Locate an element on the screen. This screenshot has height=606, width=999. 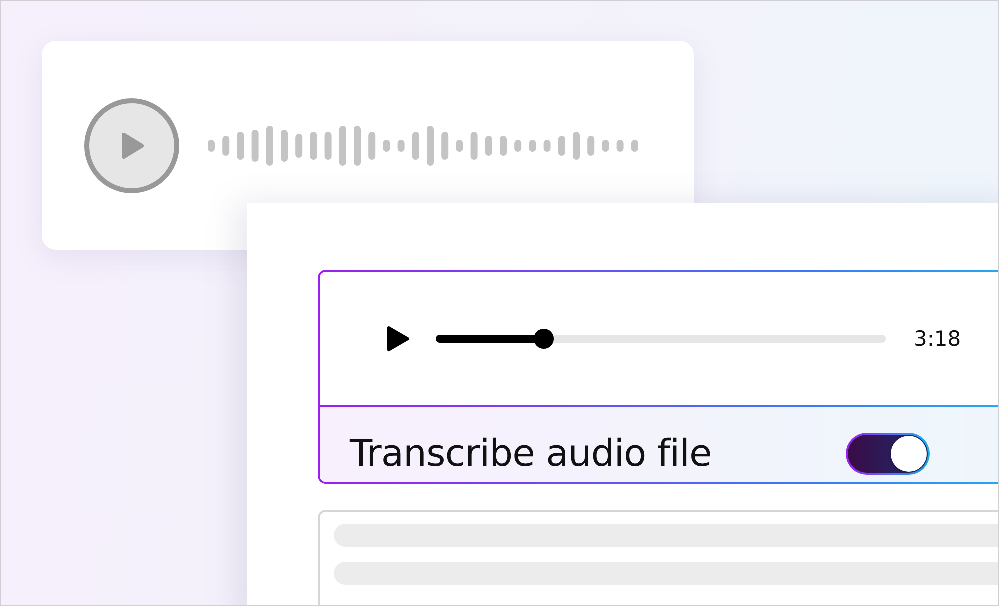
duration-text: 3:18 is located at coordinates (938, 338).